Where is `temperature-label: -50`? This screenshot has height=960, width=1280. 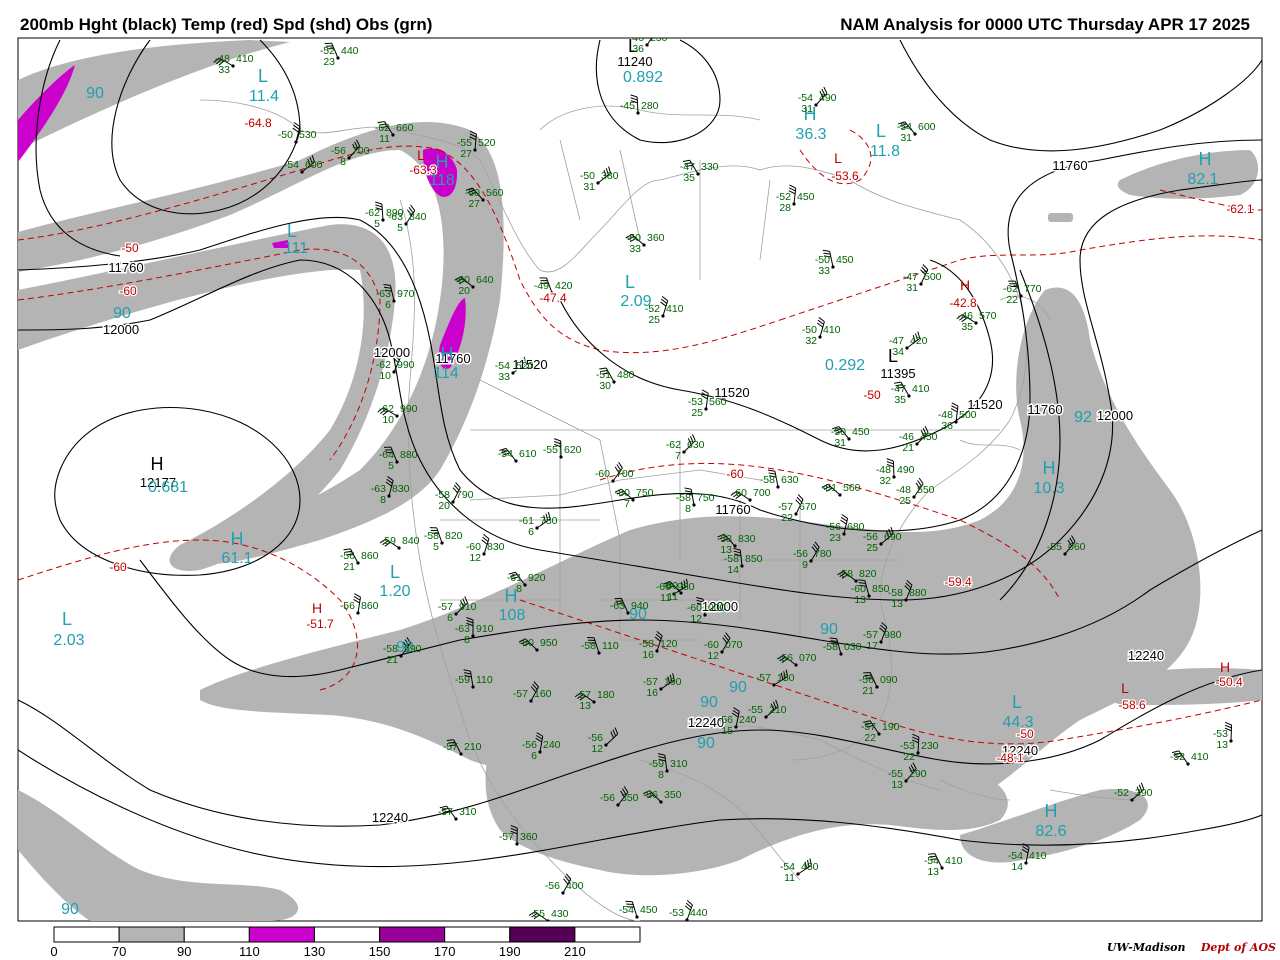 temperature-label: -50 is located at coordinates (130, 248).